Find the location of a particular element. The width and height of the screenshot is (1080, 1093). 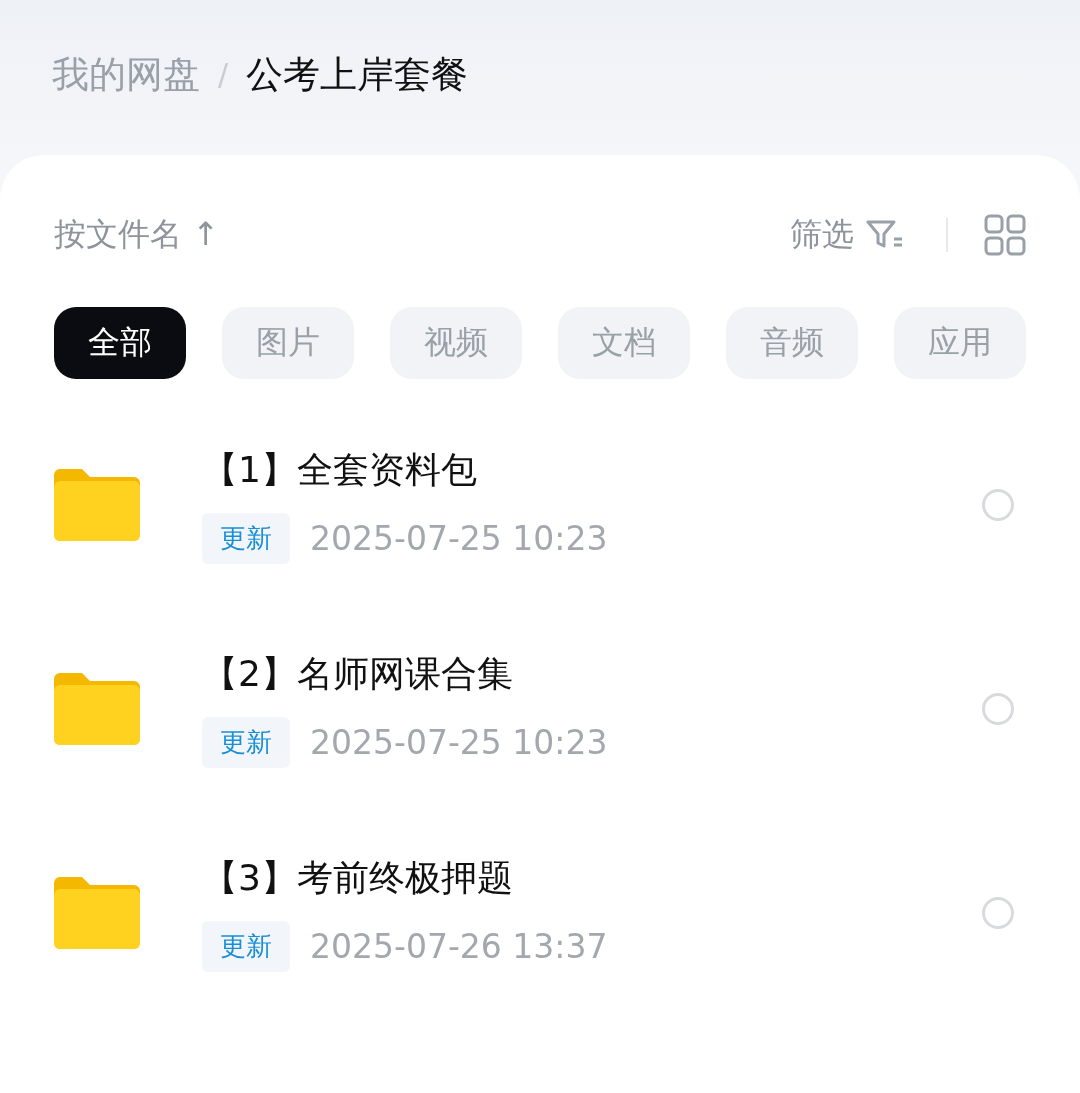

category-tab: 全部 is located at coordinates (120, 343).